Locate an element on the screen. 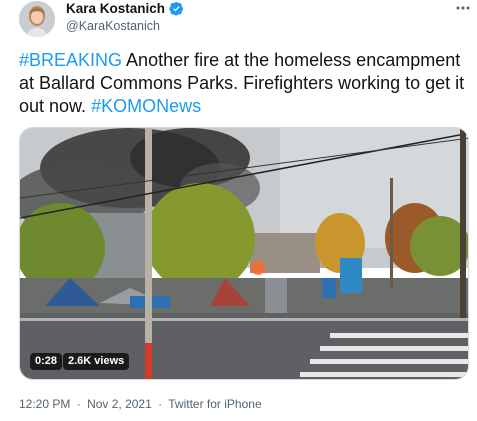 The width and height of the screenshot is (477, 421). author-display-name: Kara Kostanich is located at coordinates (115, 8).